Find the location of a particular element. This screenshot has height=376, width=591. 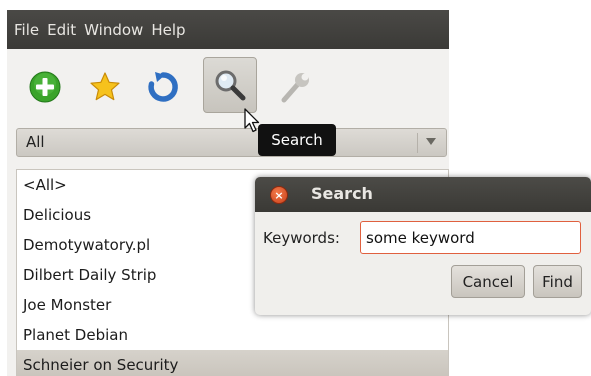

favorite-button is located at coordinates (105, 87).